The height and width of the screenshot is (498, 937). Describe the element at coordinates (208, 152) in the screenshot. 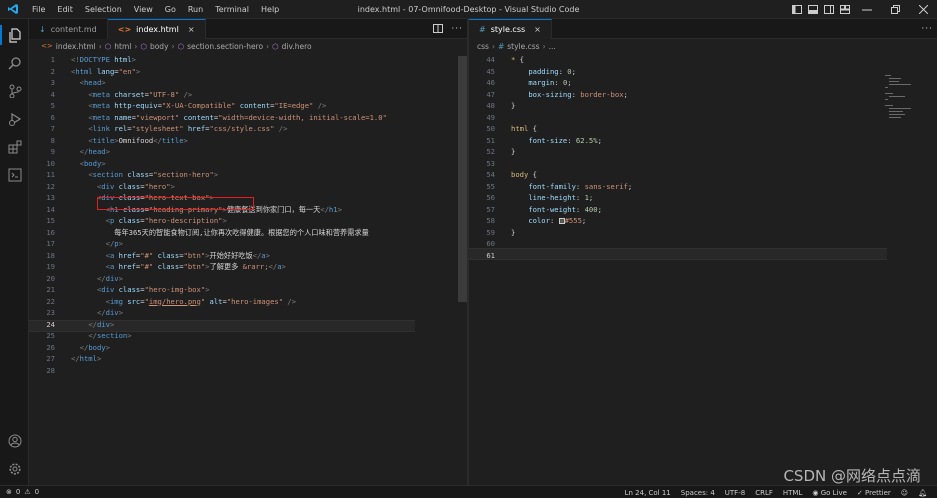

I see `code-line: 9 </head>` at that location.